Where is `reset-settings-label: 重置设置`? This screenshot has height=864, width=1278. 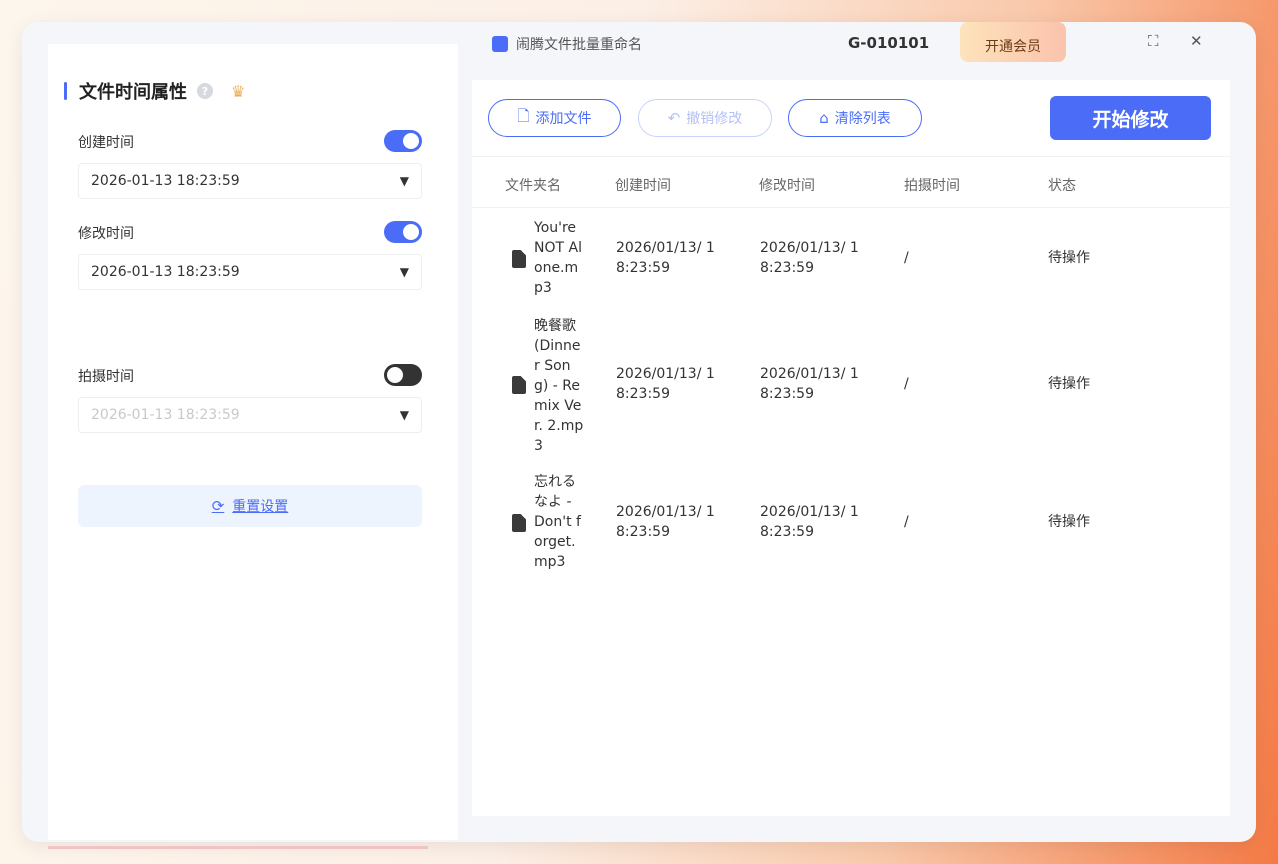
reset-settings-label: 重置设置 is located at coordinates (260, 507).